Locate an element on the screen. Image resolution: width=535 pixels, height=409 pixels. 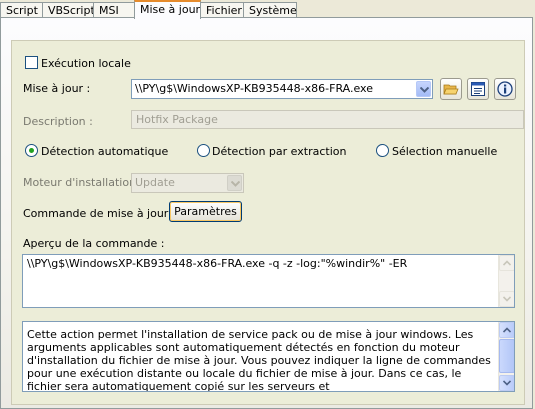
preview-scroll-up-button is located at coordinates (506, 263).